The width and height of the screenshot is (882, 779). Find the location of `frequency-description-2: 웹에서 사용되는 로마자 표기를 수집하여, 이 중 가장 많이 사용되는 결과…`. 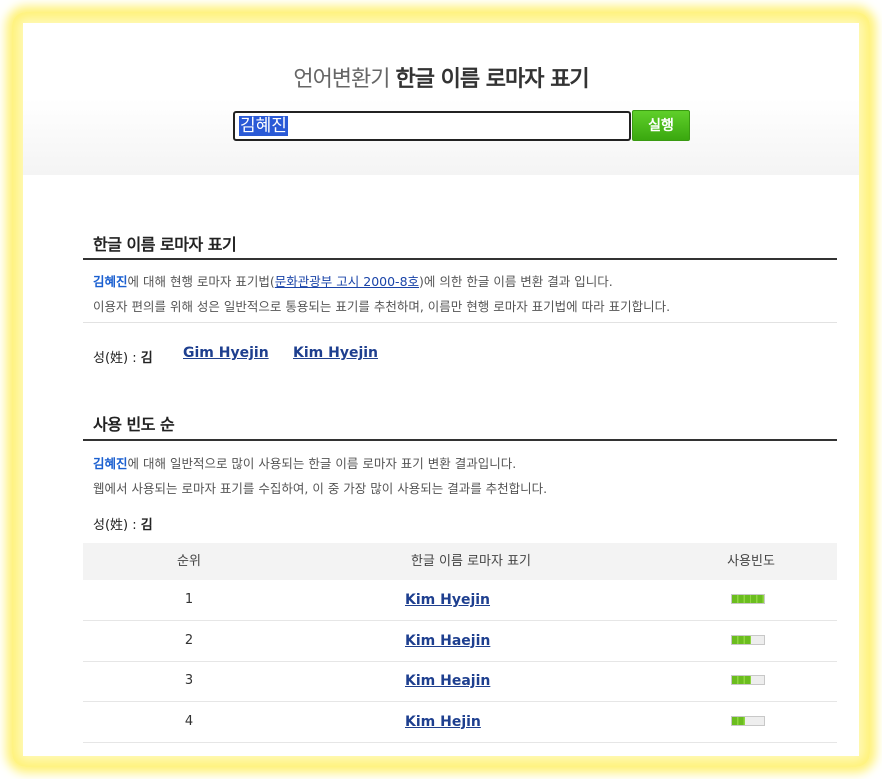

frequency-description-2: 웹에서 사용되는 로마자 표기를 수집하여, 이 중 가장 많이 사용되는 결과… is located at coordinates (320, 488).